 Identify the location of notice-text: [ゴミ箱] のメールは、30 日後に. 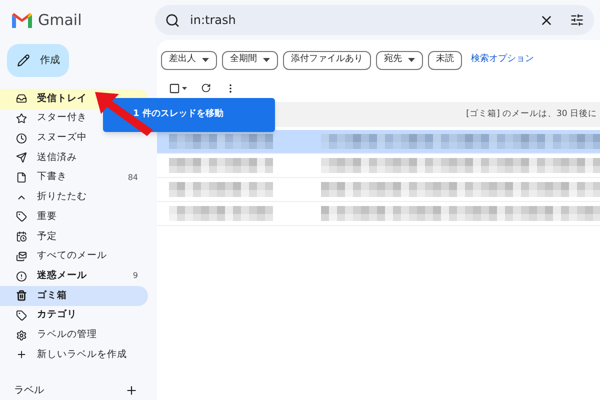
(531, 114).